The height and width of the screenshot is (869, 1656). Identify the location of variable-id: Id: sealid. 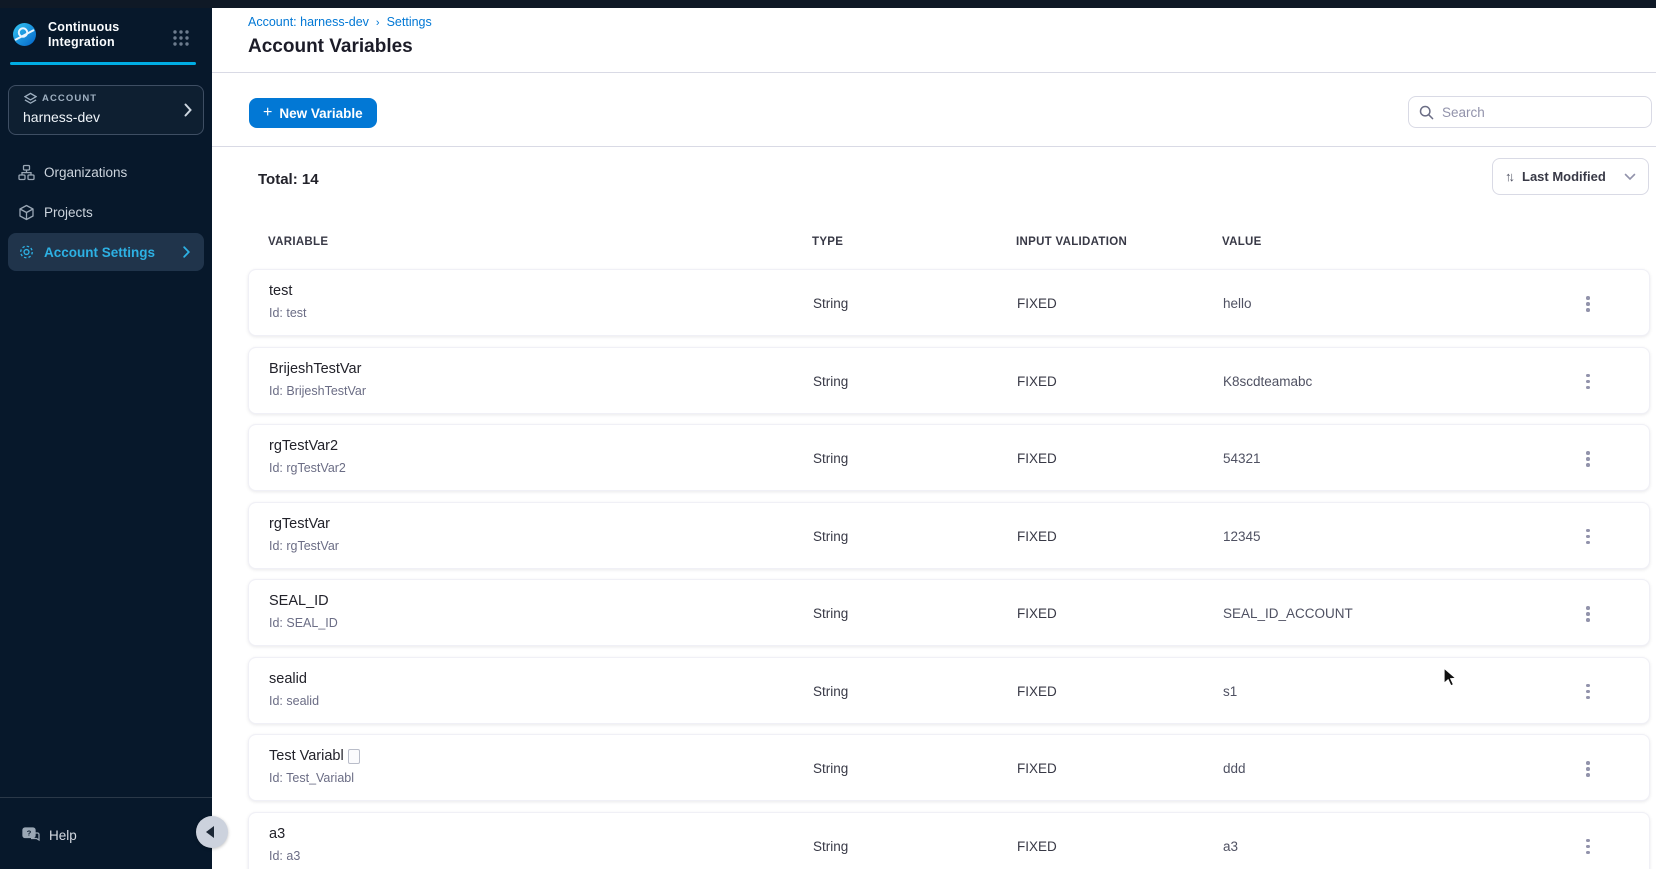
(294, 700).